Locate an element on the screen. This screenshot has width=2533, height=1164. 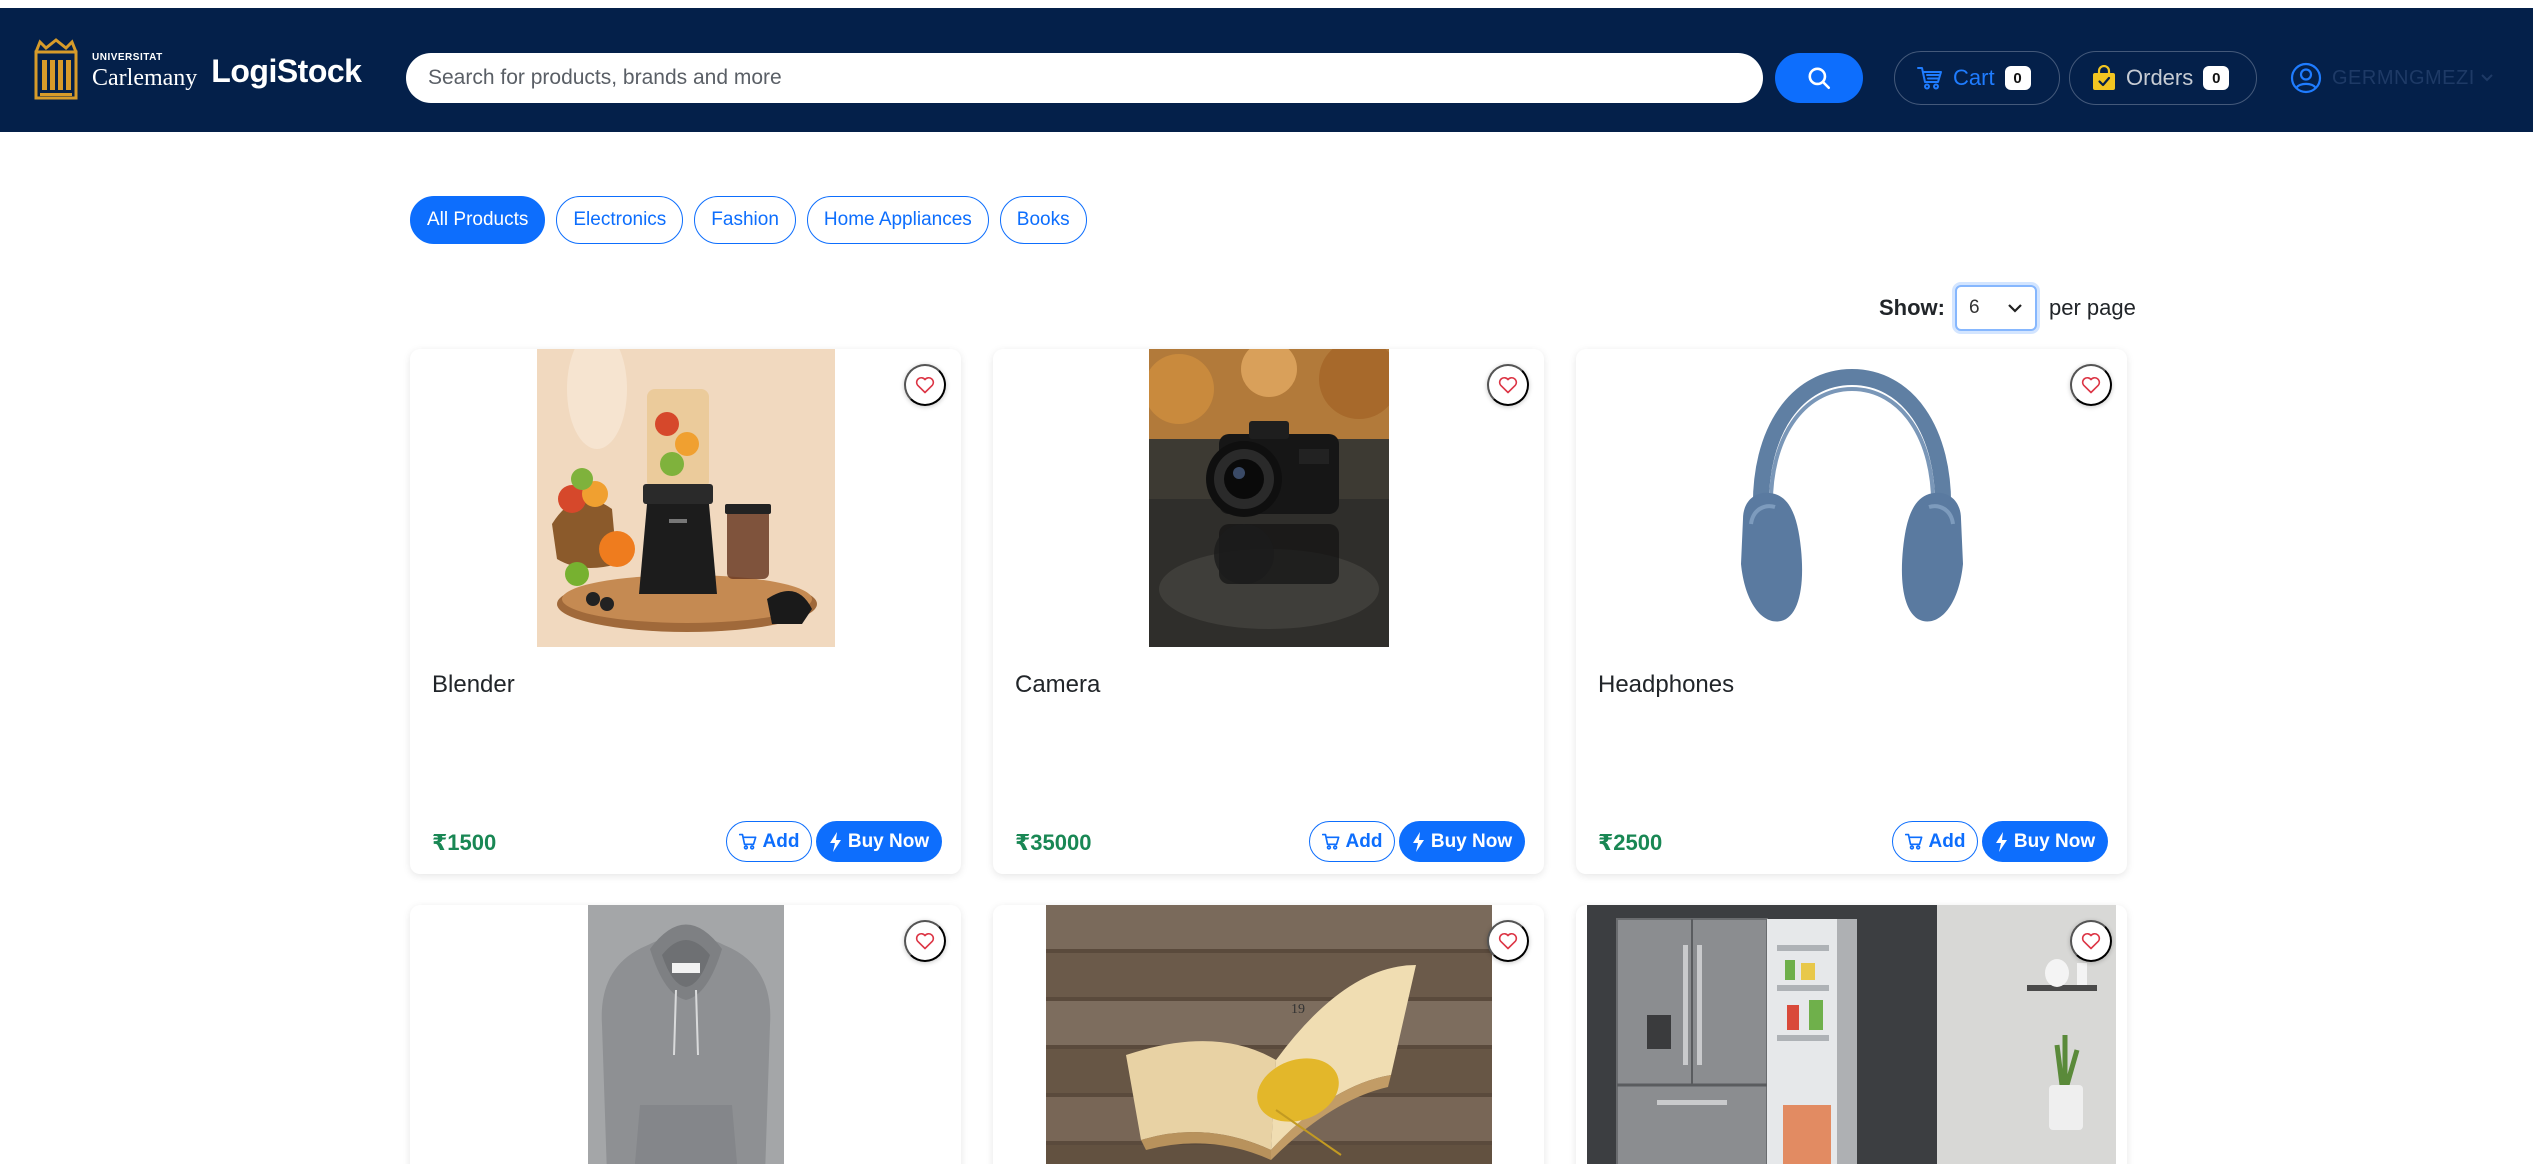
svg-text: 19 is located at coordinates (1298, 1009).